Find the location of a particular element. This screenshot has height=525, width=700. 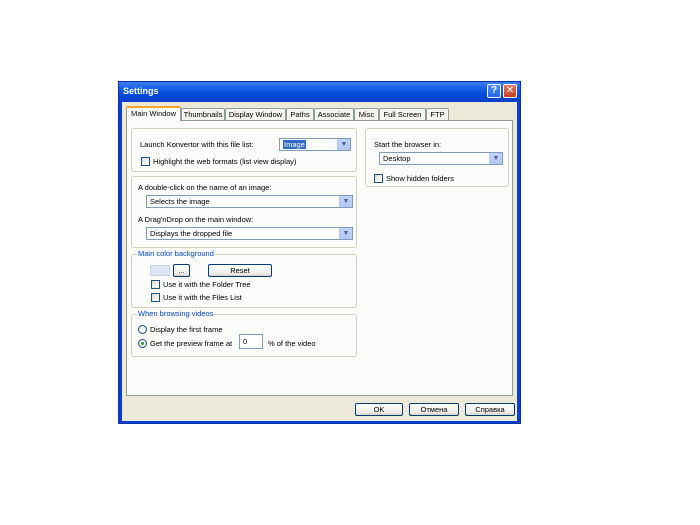

use-with-folder-tree-checkbox is located at coordinates (155, 284).